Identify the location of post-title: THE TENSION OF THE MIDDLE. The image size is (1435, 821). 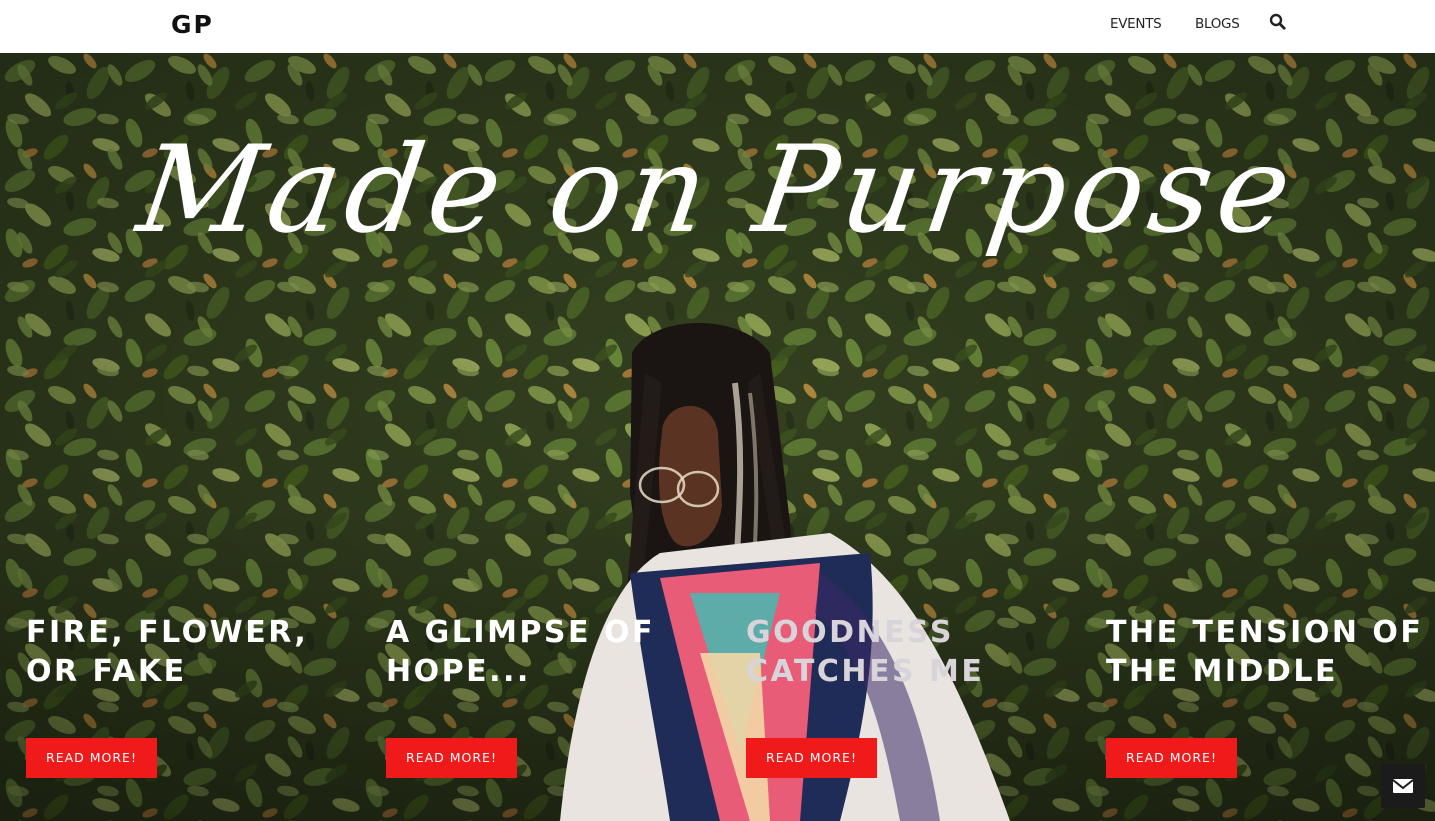
(1270, 652).